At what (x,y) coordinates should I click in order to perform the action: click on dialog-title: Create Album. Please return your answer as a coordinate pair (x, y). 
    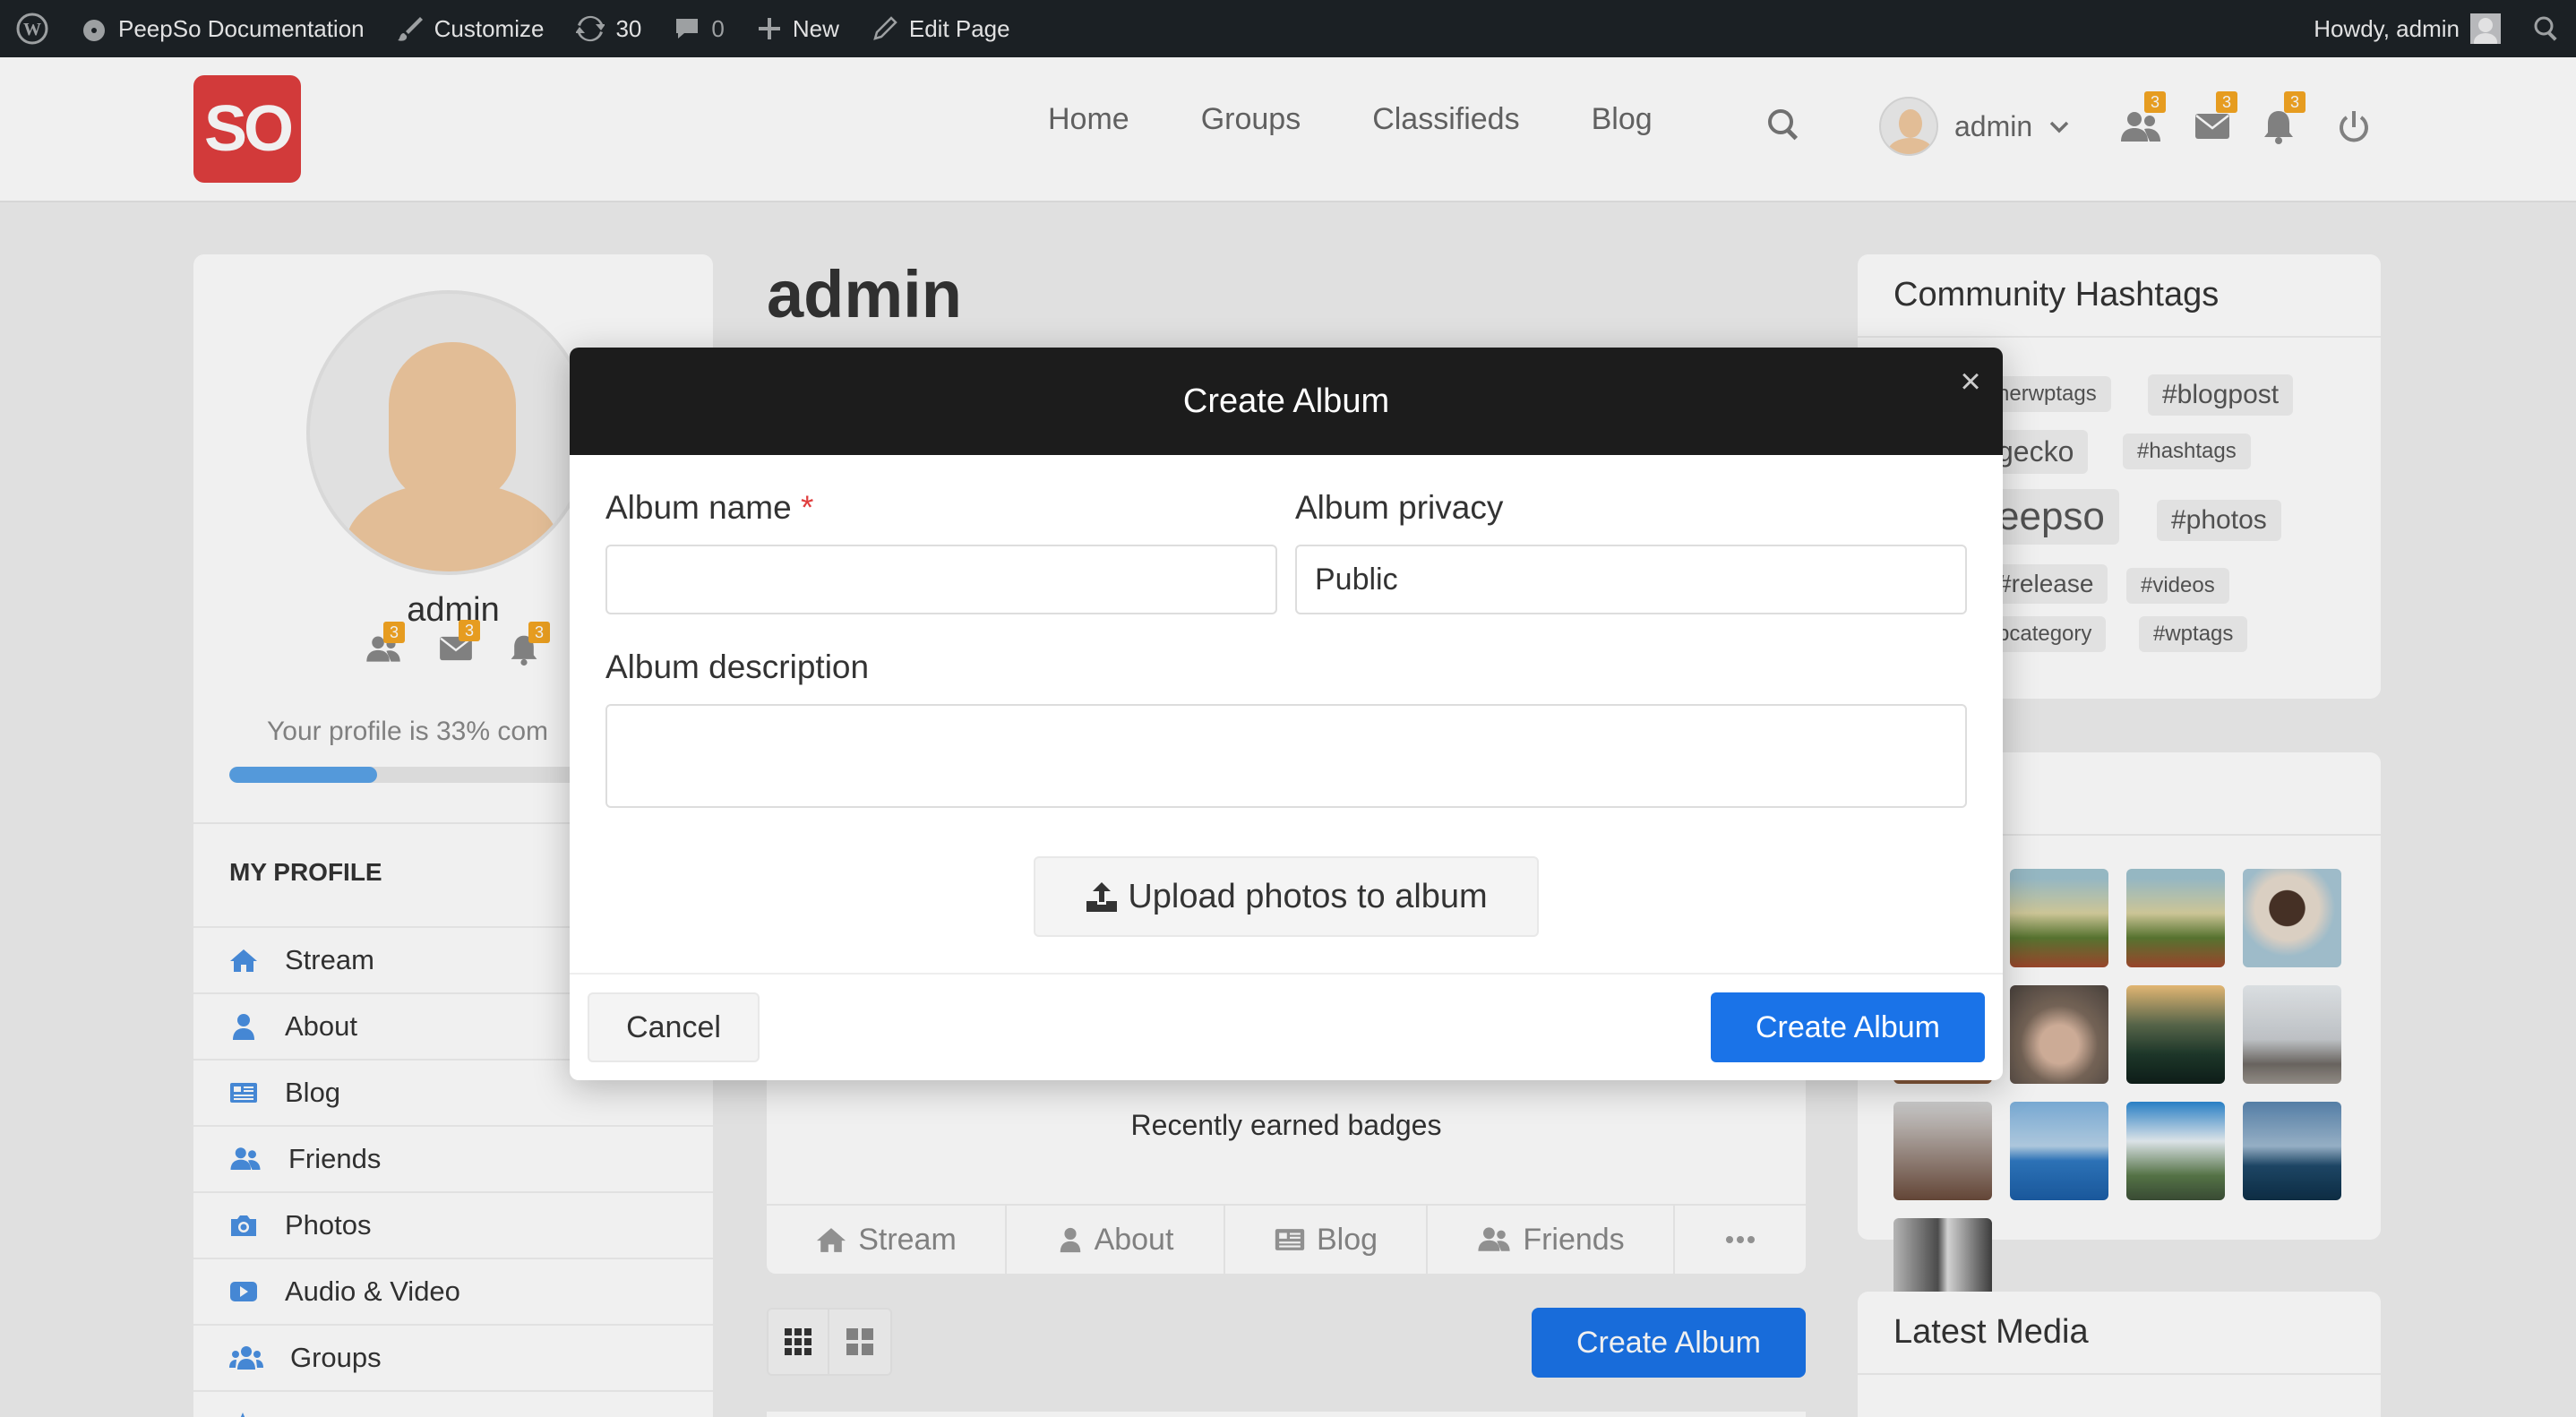
    Looking at the image, I should click on (1286, 401).